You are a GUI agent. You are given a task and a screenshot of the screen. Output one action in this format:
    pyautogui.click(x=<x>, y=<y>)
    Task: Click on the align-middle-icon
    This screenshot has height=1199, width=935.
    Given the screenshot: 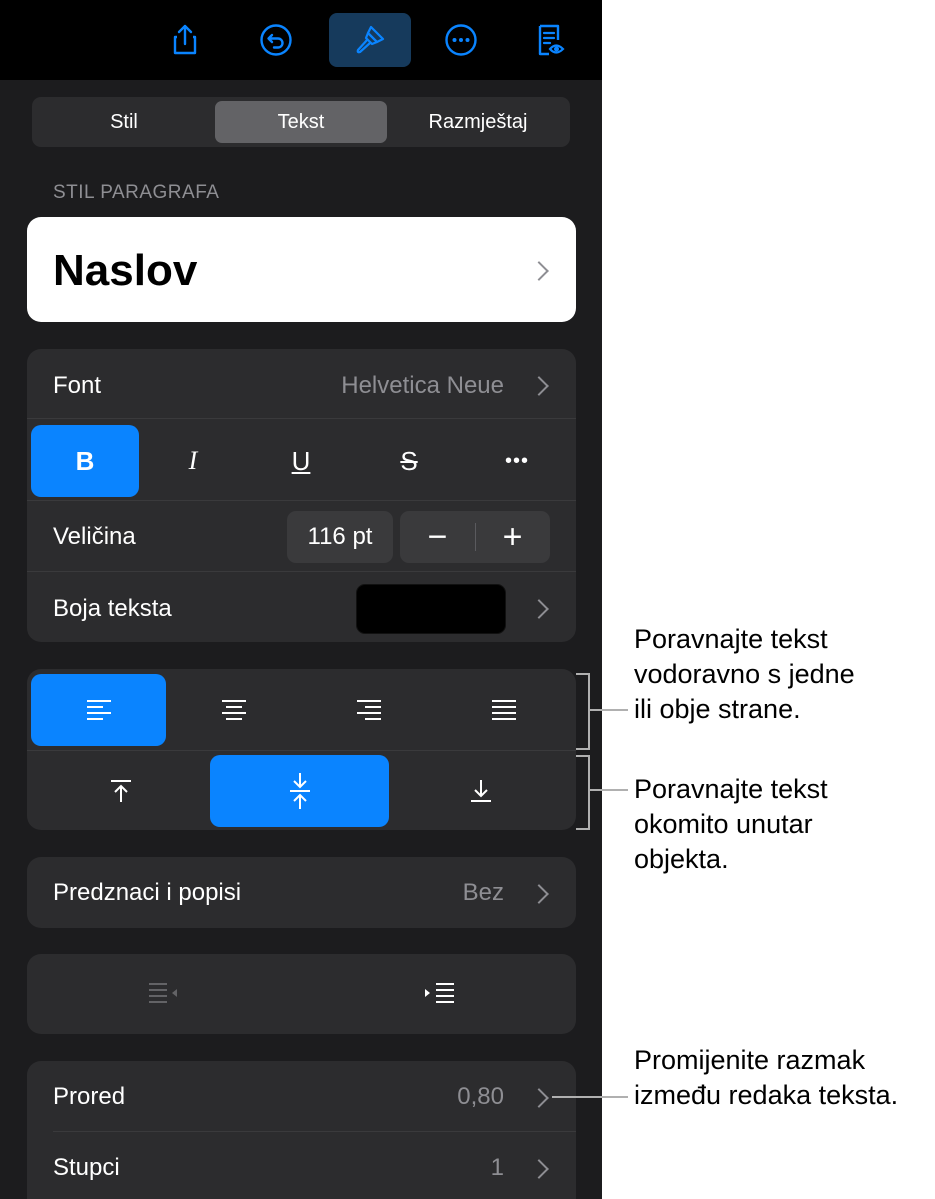 What is the action you would take?
    pyautogui.click(x=299, y=791)
    